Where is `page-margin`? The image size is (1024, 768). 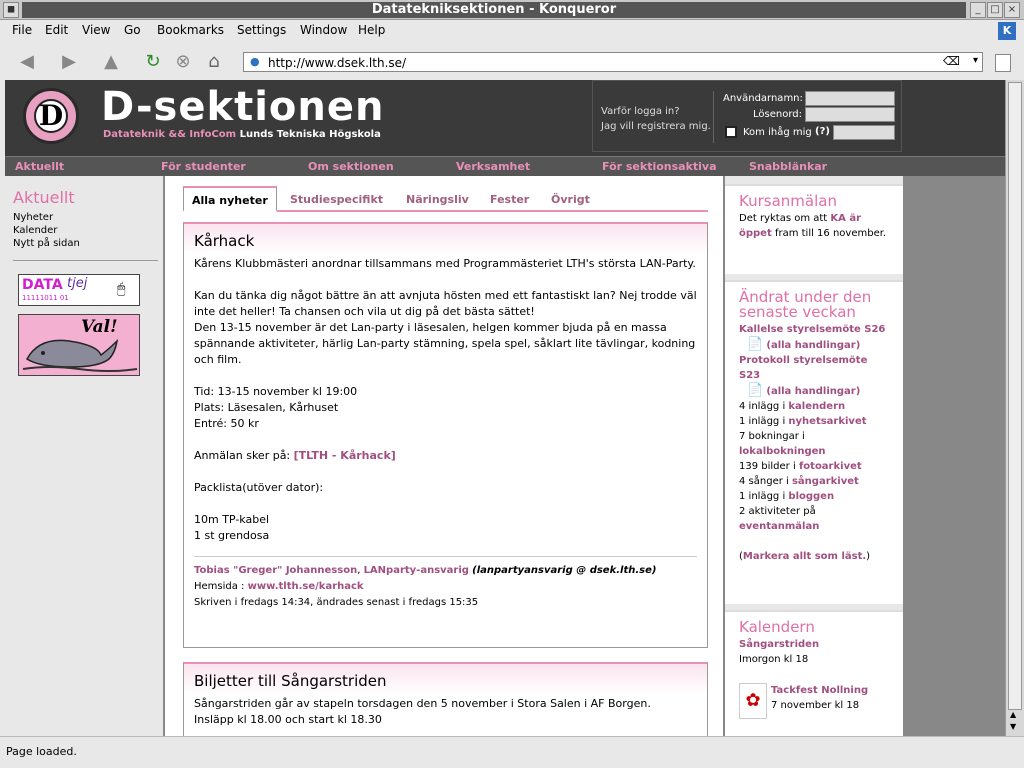
page-margin is located at coordinates (954, 456).